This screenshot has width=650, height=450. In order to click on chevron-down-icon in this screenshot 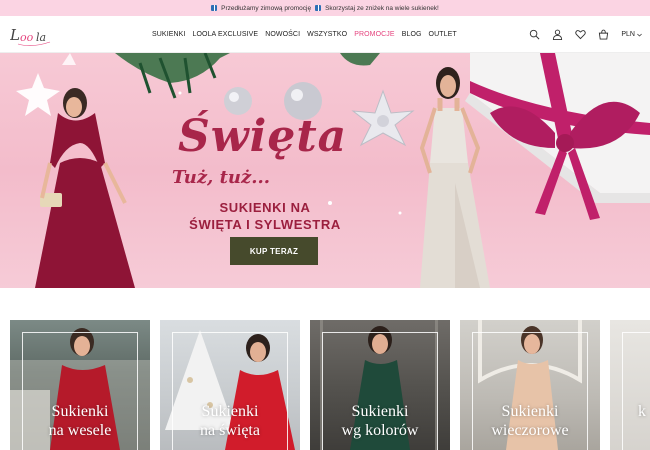, I will do `click(639, 35)`.